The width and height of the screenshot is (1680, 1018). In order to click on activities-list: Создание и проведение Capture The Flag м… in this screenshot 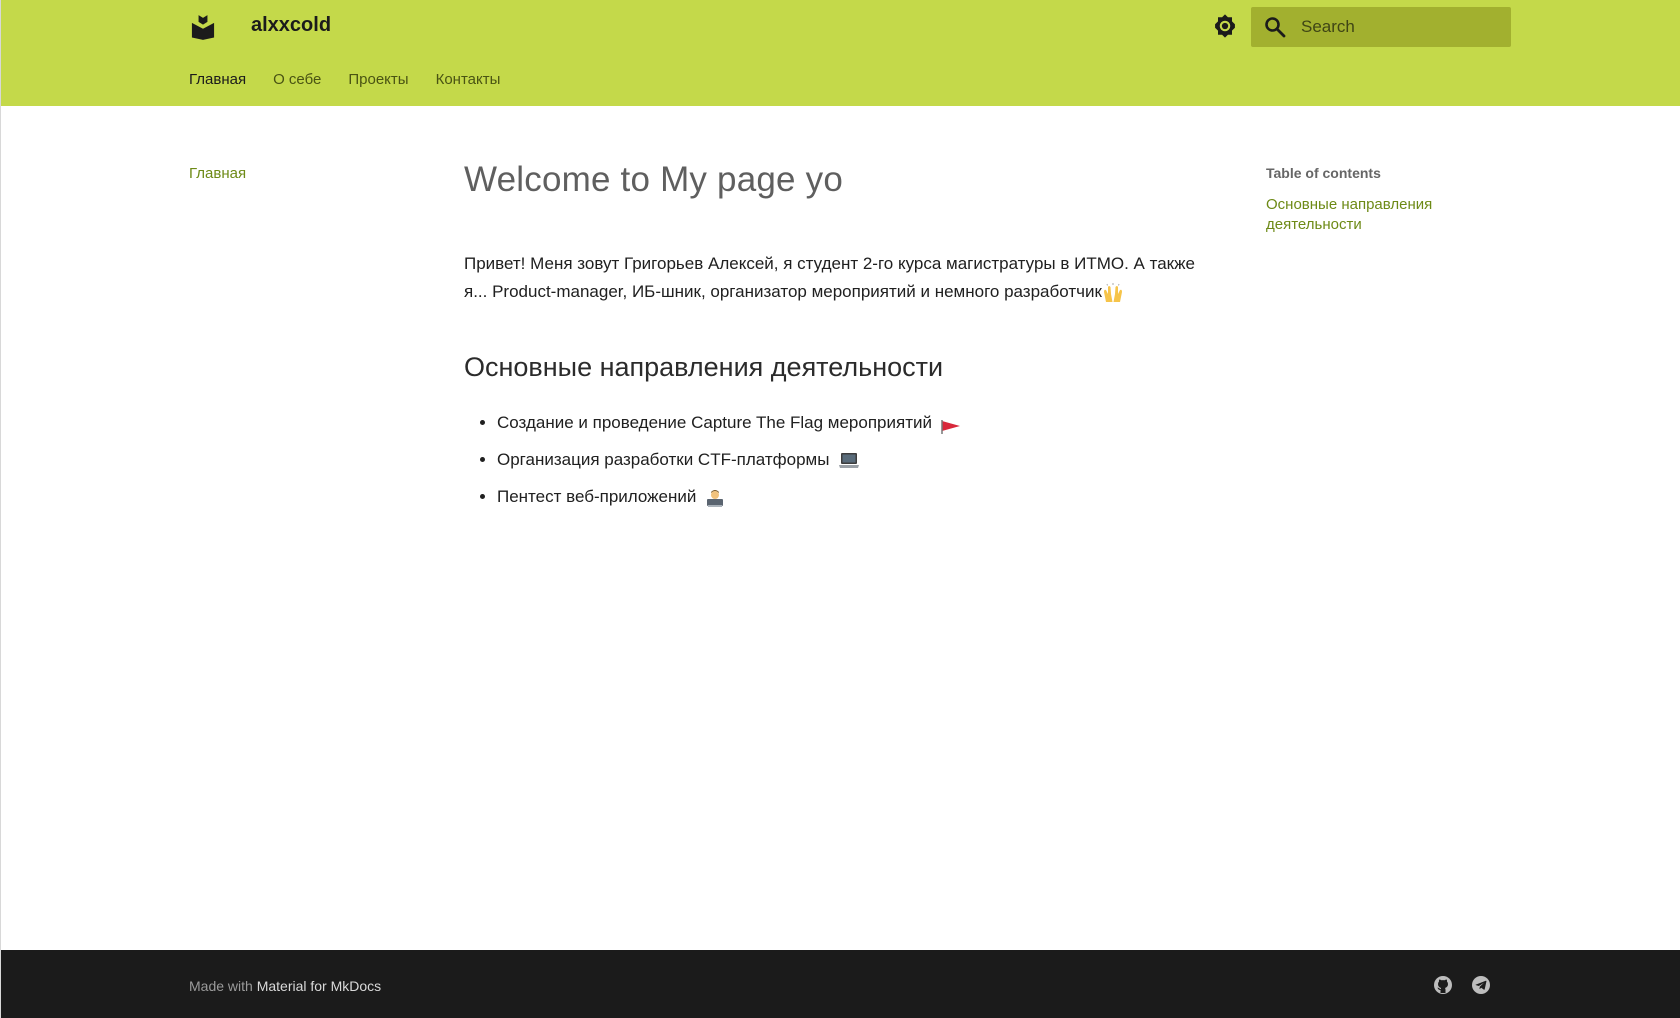, I will do `click(839, 459)`.